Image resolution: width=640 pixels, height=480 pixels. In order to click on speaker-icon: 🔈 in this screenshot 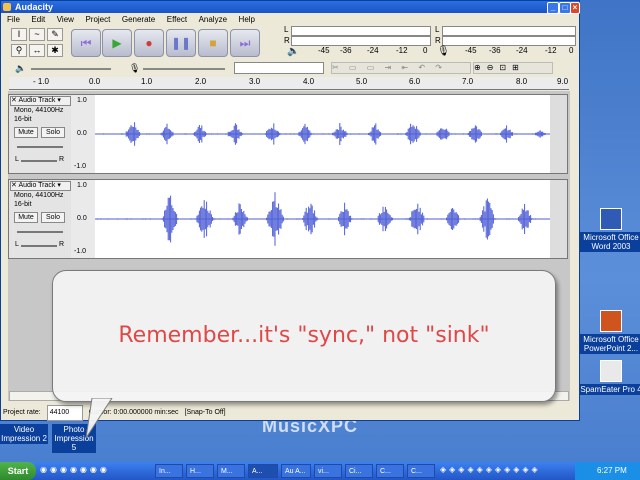, I will do `click(293, 51)`.